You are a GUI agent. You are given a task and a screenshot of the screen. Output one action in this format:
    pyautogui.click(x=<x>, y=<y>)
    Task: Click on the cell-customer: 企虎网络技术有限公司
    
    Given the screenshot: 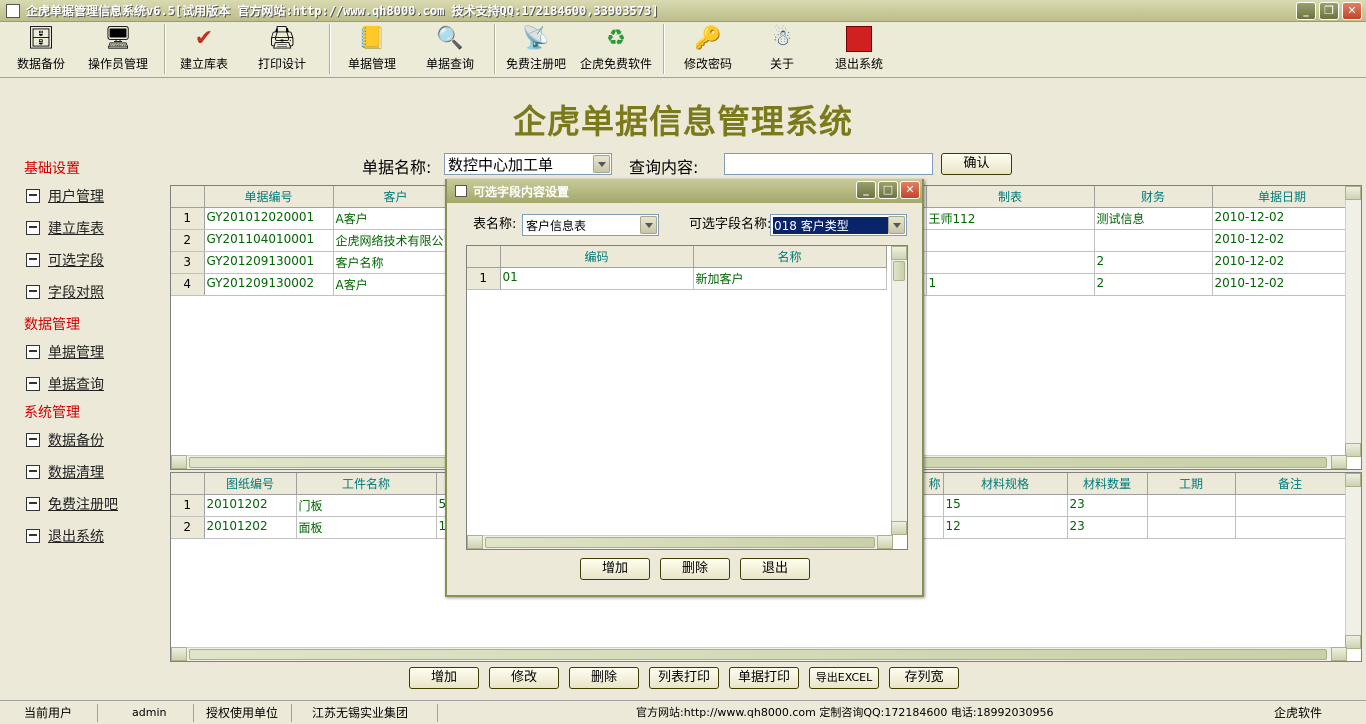 What is the action you would take?
    pyautogui.click(x=396, y=240)
    